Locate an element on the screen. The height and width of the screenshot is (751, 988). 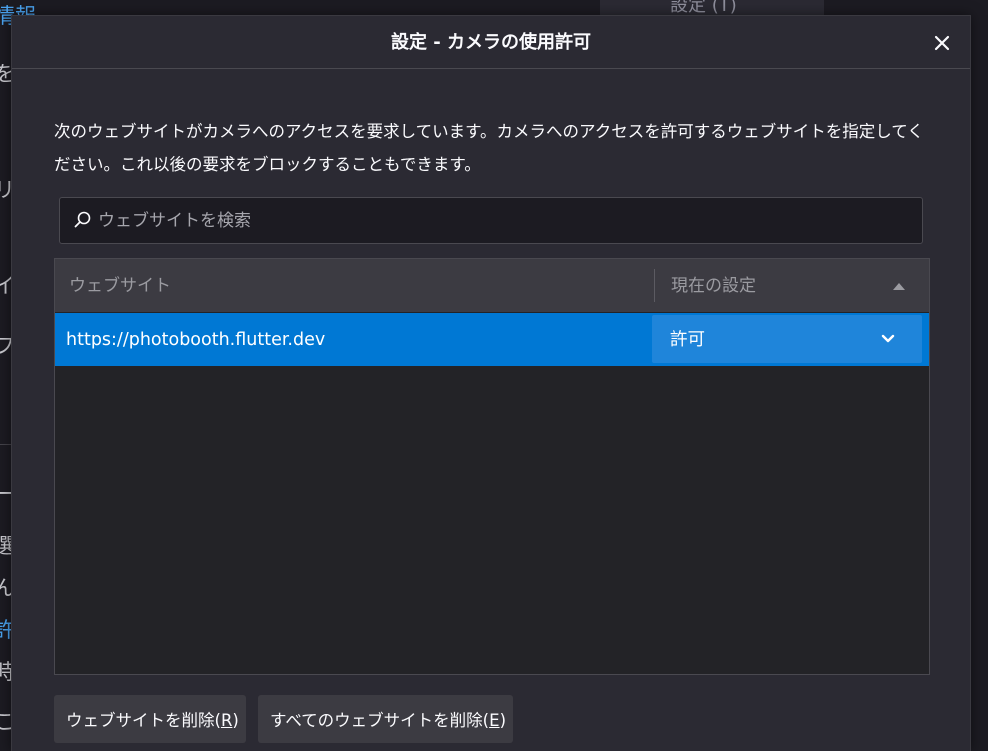
remove-website-accesskey: R is located at coordinates (226, 720).